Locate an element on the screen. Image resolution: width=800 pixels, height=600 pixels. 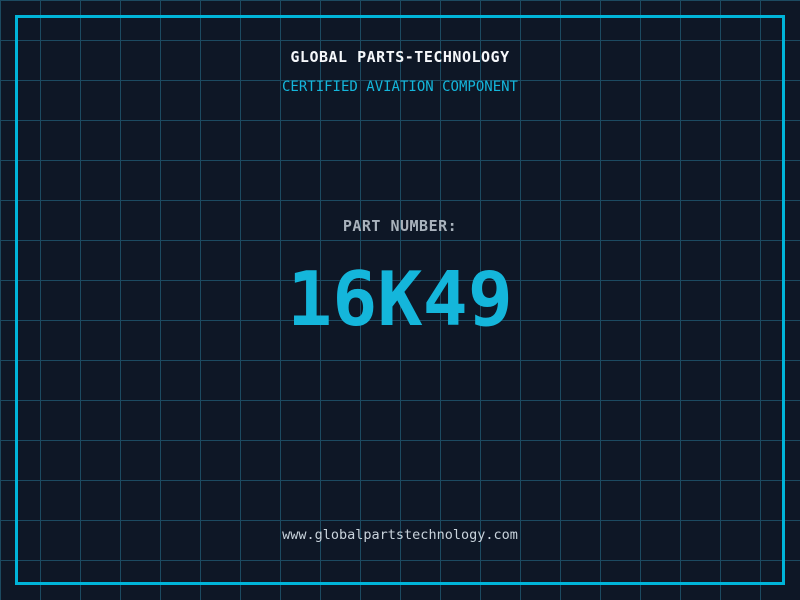
certification-tagline: CERTIFIED AVIATION COMPONENT is located at coordinates (399, 87).